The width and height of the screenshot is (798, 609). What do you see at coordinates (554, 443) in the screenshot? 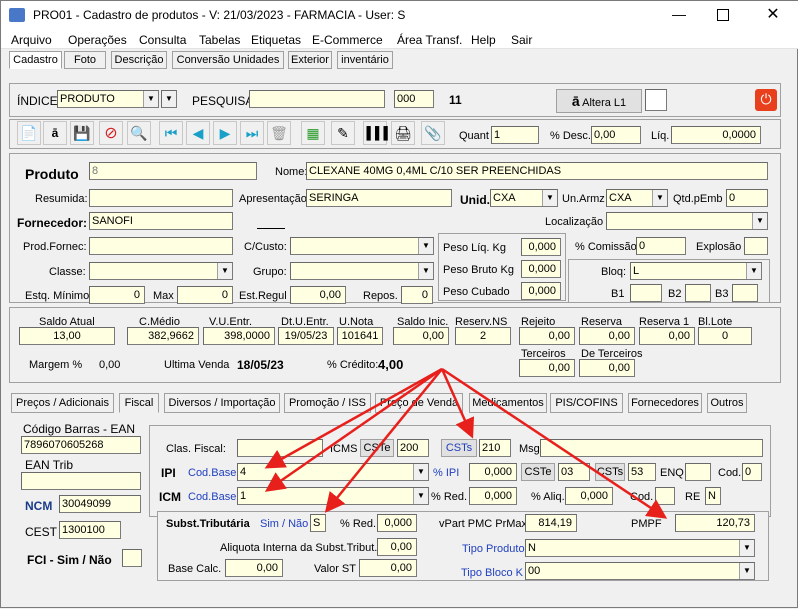
I see `arrow-to-pmpf` at bounding box center [554, 443].